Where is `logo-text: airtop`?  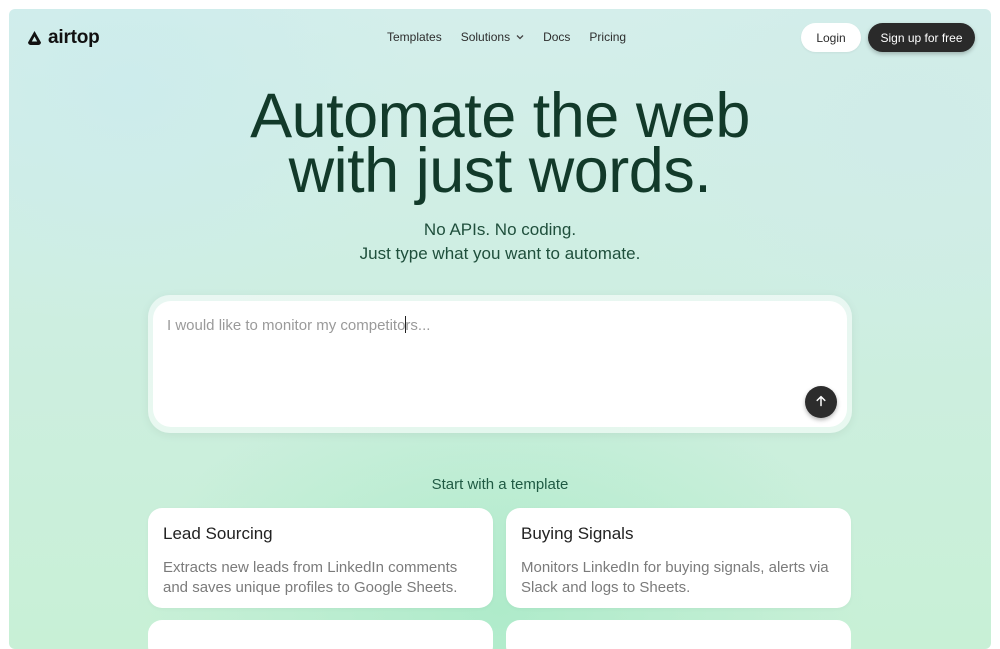 logo-text: airtop is located at coordinates (74, 37).